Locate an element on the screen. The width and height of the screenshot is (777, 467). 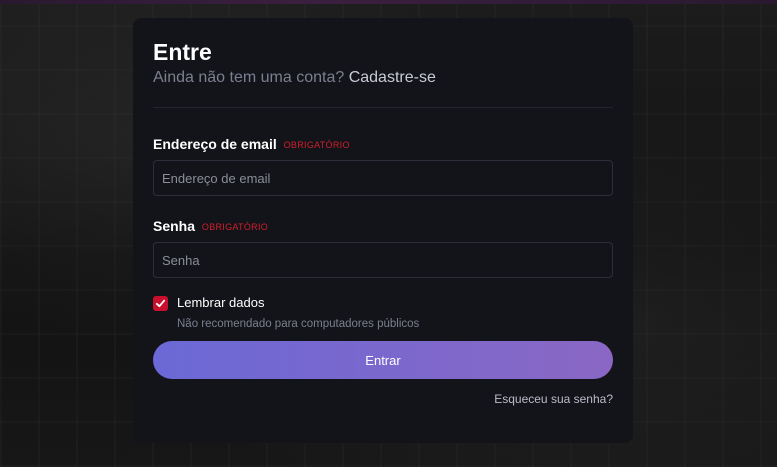
password-label: Senha OBRIGATÓRIO is located at coordinates (383, 226).